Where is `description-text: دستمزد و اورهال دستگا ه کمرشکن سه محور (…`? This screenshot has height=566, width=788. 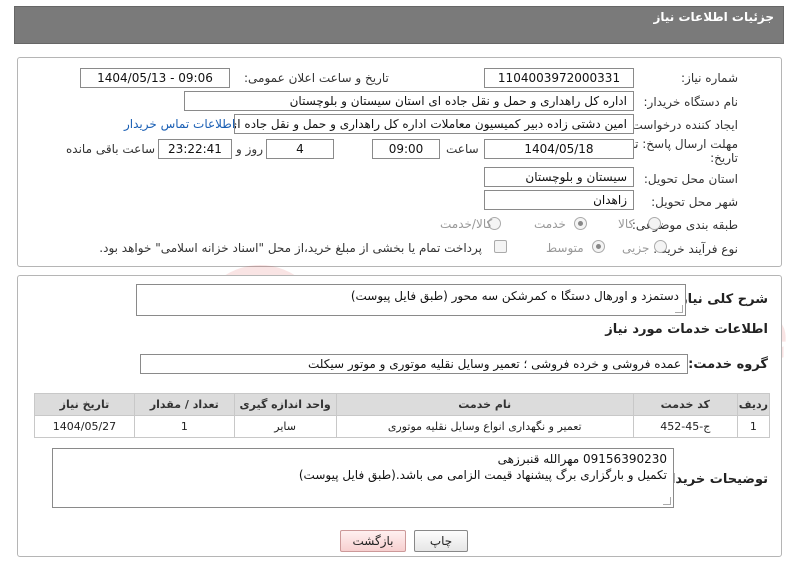
description-text: دستمزد و اورهال دستگا ه کمرشکن سه محور (… is located at coordinates (514, 296).